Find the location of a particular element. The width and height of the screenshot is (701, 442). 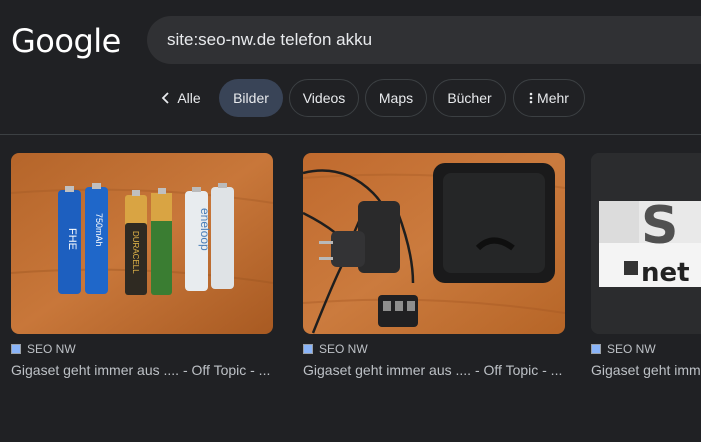

tab-maps: Maps is located at coordinates (396, 98).